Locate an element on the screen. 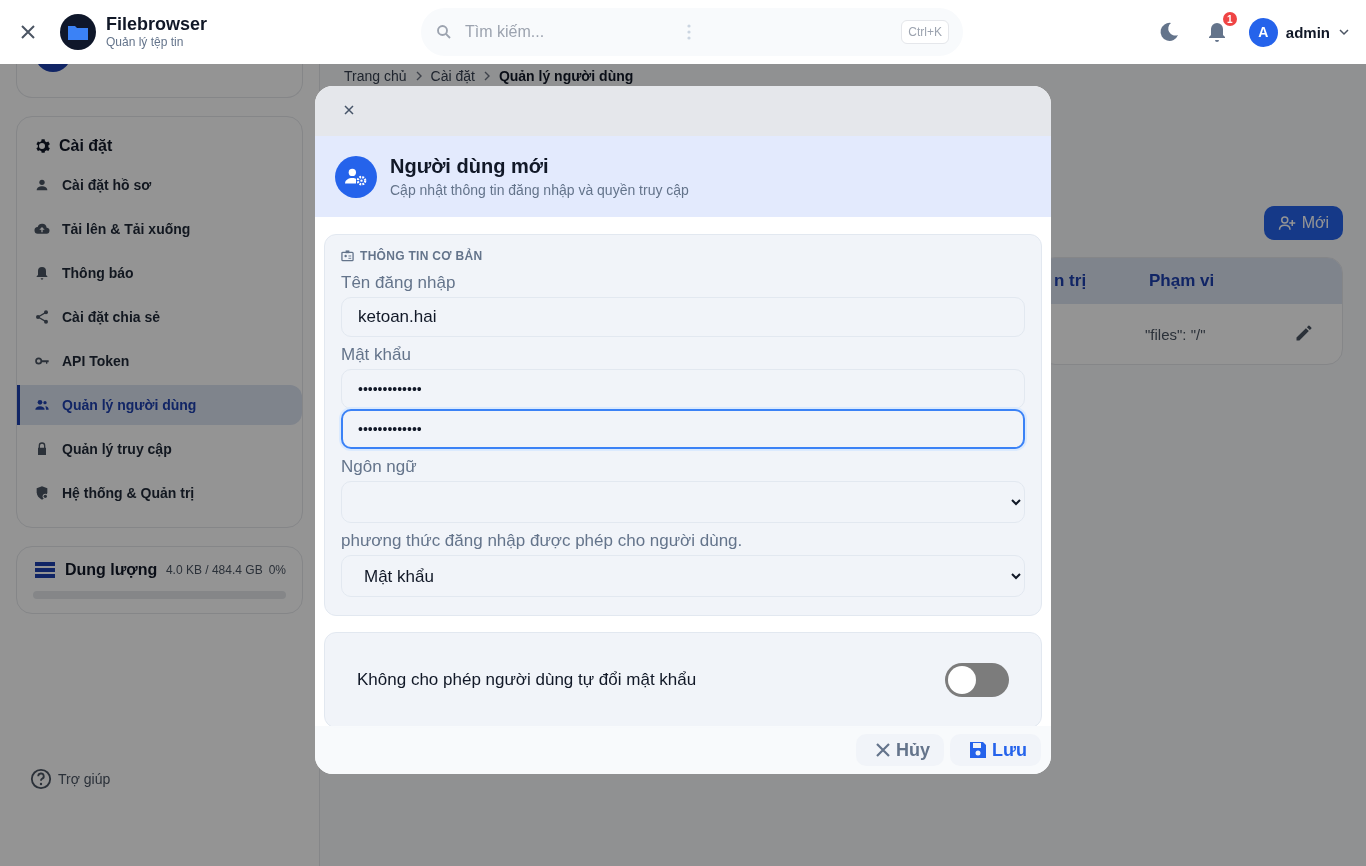  sidebar-item: Thông báo is located at coordinates (159, 273).